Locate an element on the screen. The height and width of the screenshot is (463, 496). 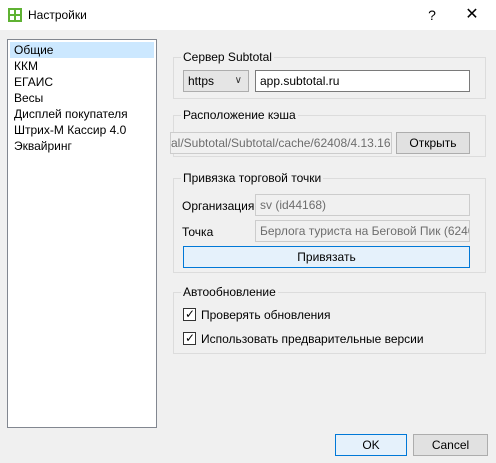
sidebar-item-customer-display: Дисплей покупателя is located at coordinates (82, 114).